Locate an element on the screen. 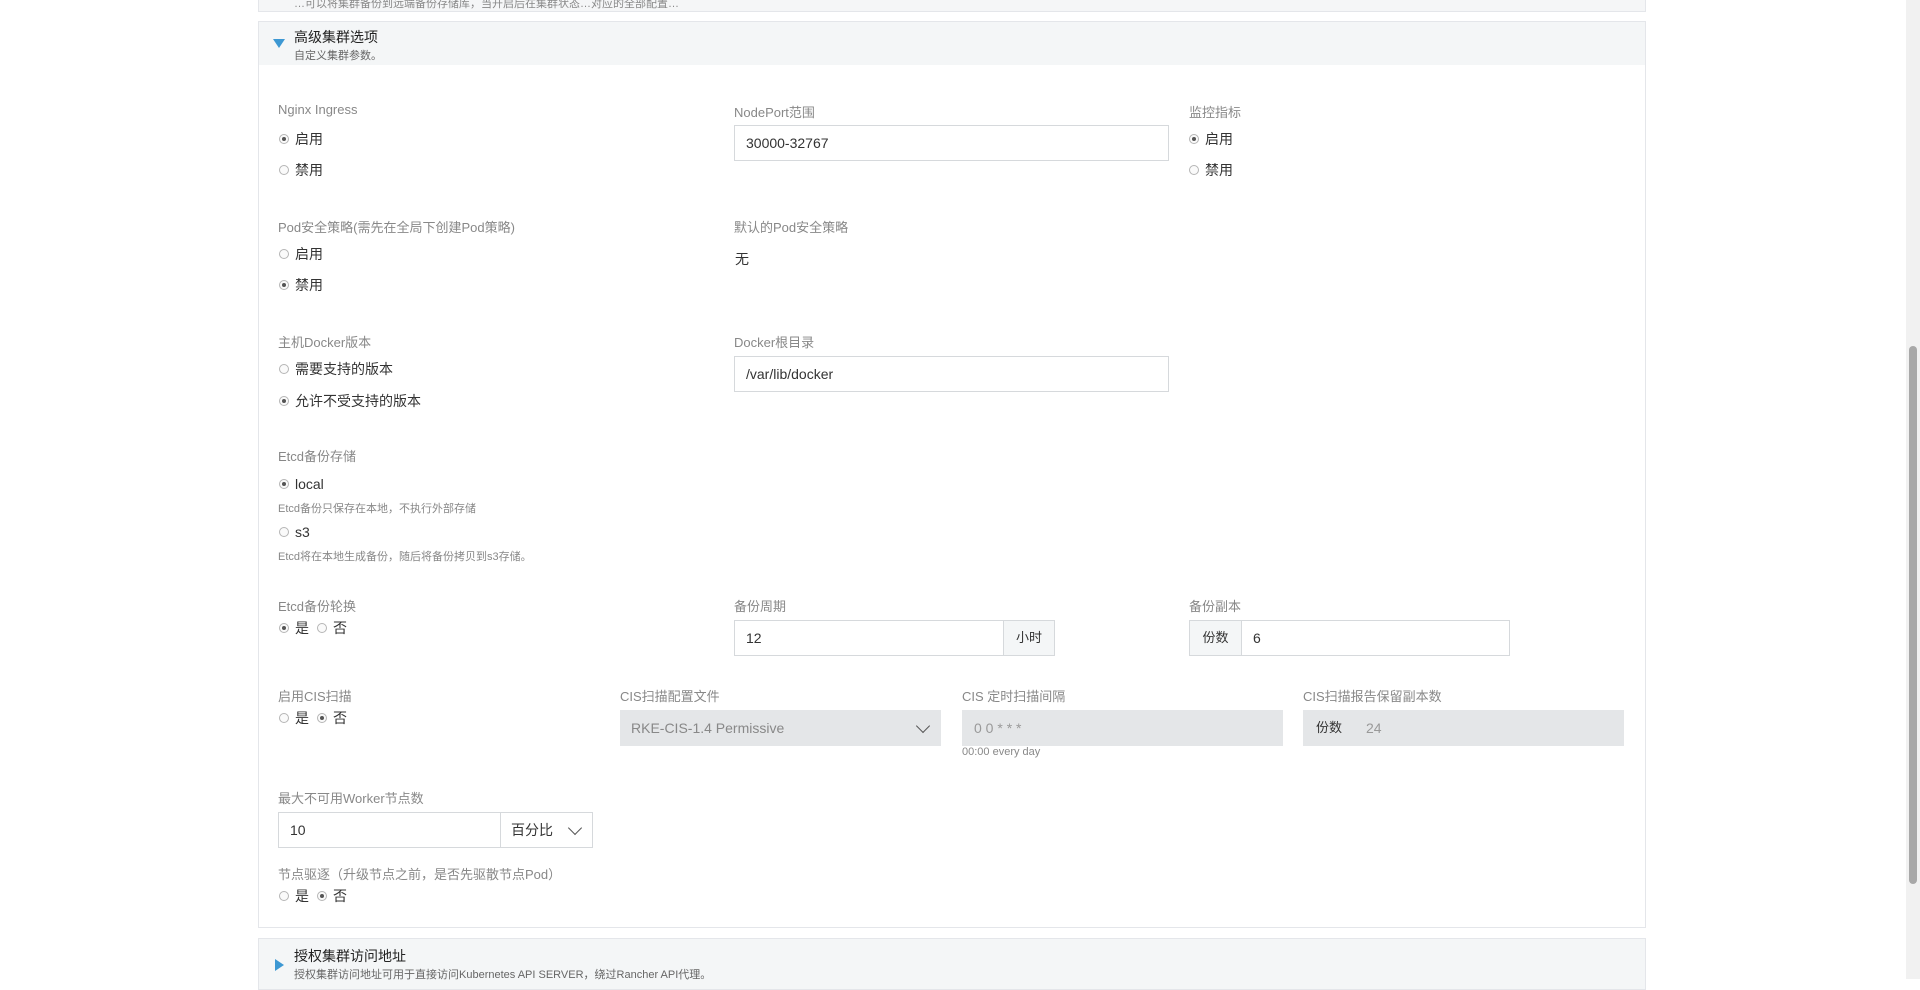  caret-down-icon is located at coordinates (279, 43).